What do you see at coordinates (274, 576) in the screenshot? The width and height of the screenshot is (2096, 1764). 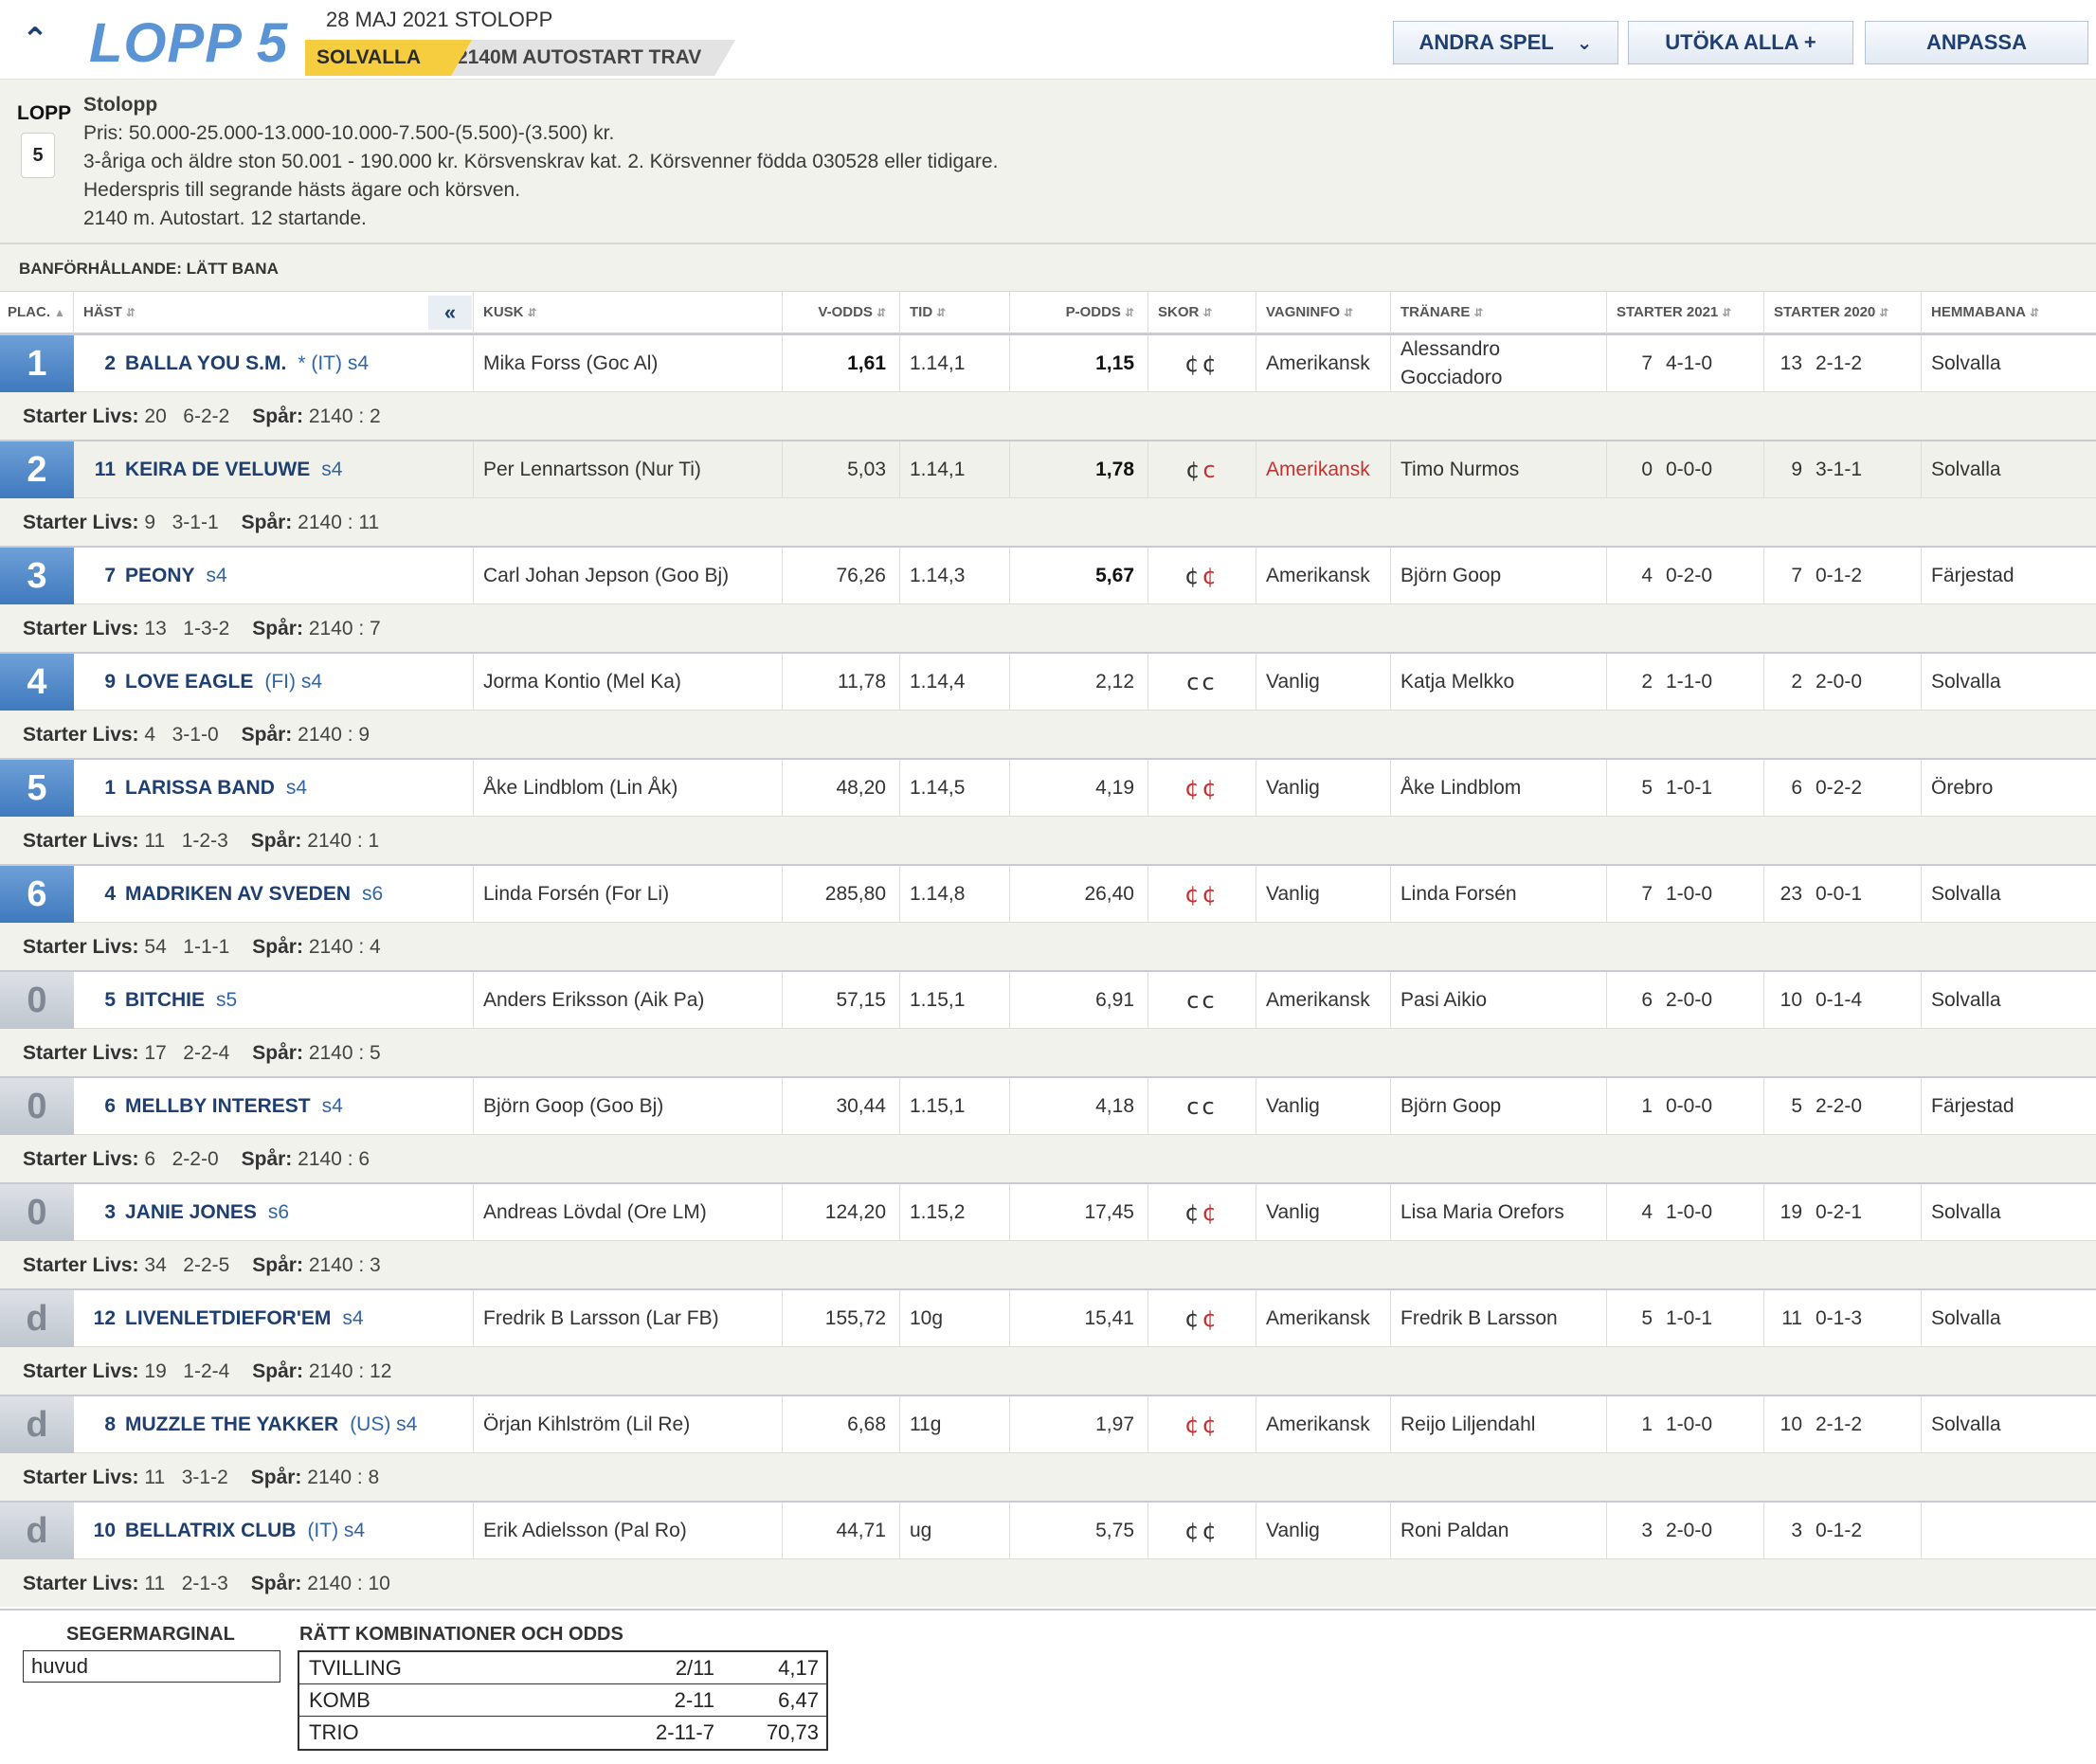 I see `horse-cell: 7 PEONY s4` at bounding box center [274, 576].